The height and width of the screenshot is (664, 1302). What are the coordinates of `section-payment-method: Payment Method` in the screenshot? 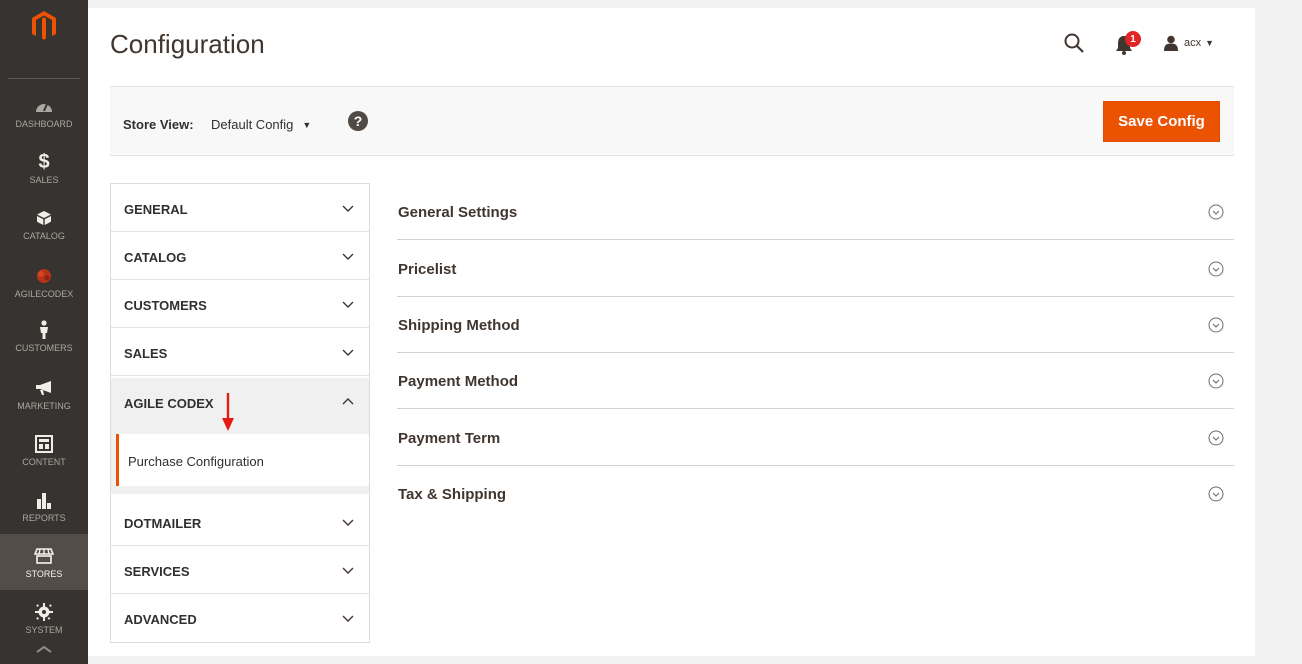 It's located at (815, 380).